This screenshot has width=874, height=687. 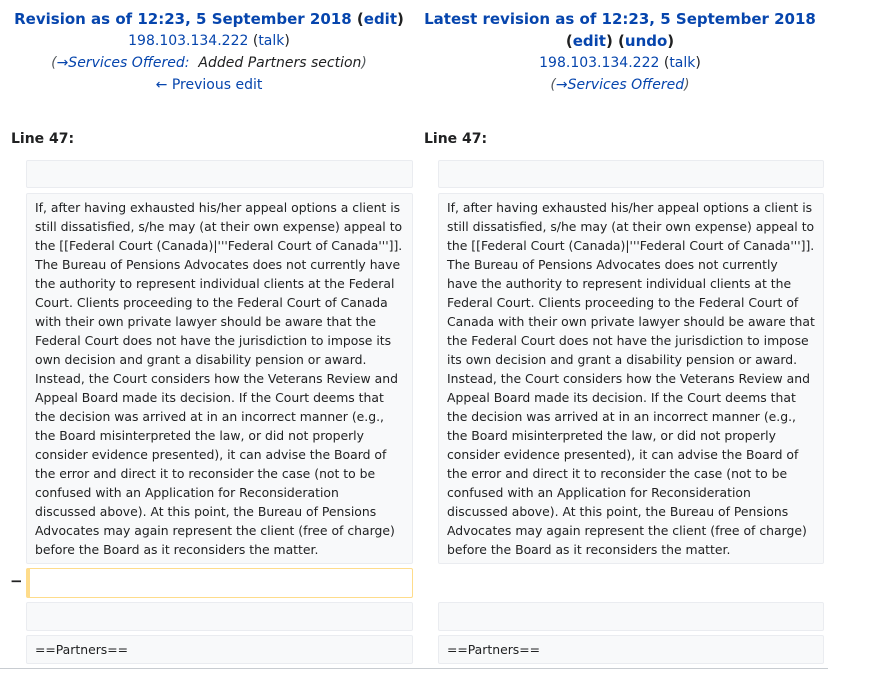 What do you see at coordinates (82, 649) in the screenshot?
I see `left-partners-text: ==Partners==` at bounding box center [82, 649].